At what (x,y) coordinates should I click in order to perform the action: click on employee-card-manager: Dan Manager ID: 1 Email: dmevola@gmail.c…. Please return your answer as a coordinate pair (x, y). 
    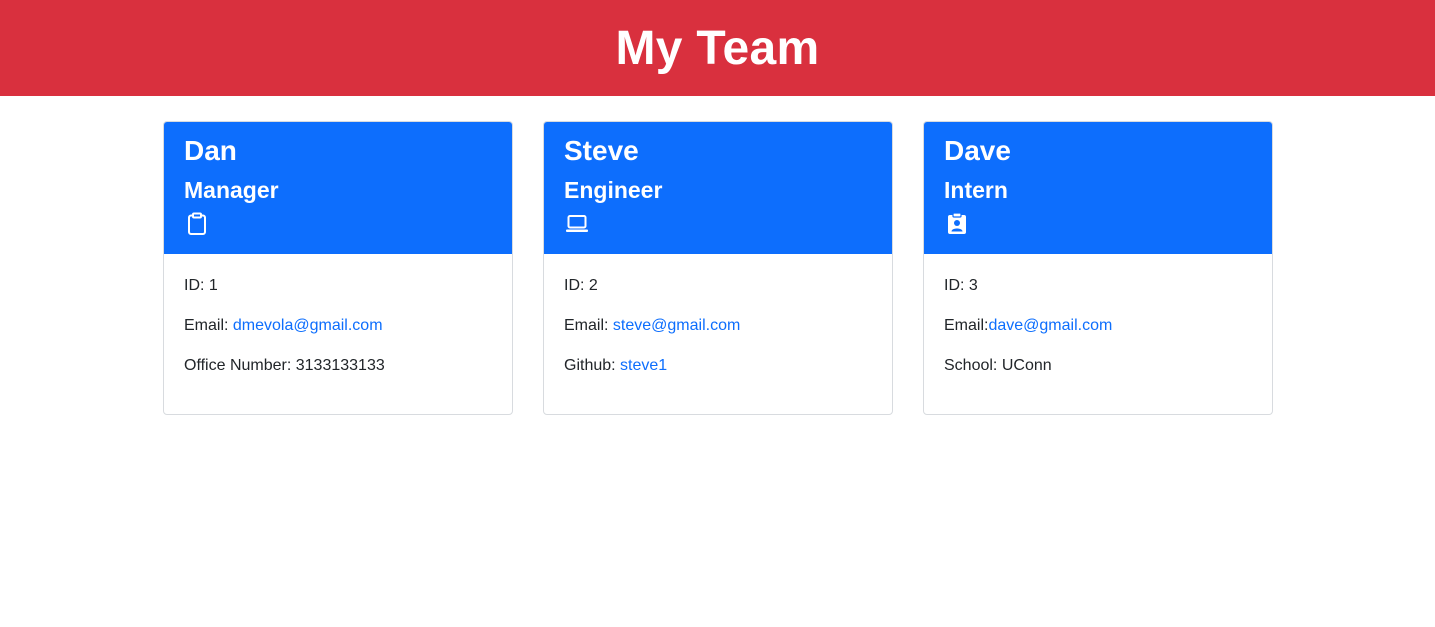
    Looking at the image, I should click on (338, 268).